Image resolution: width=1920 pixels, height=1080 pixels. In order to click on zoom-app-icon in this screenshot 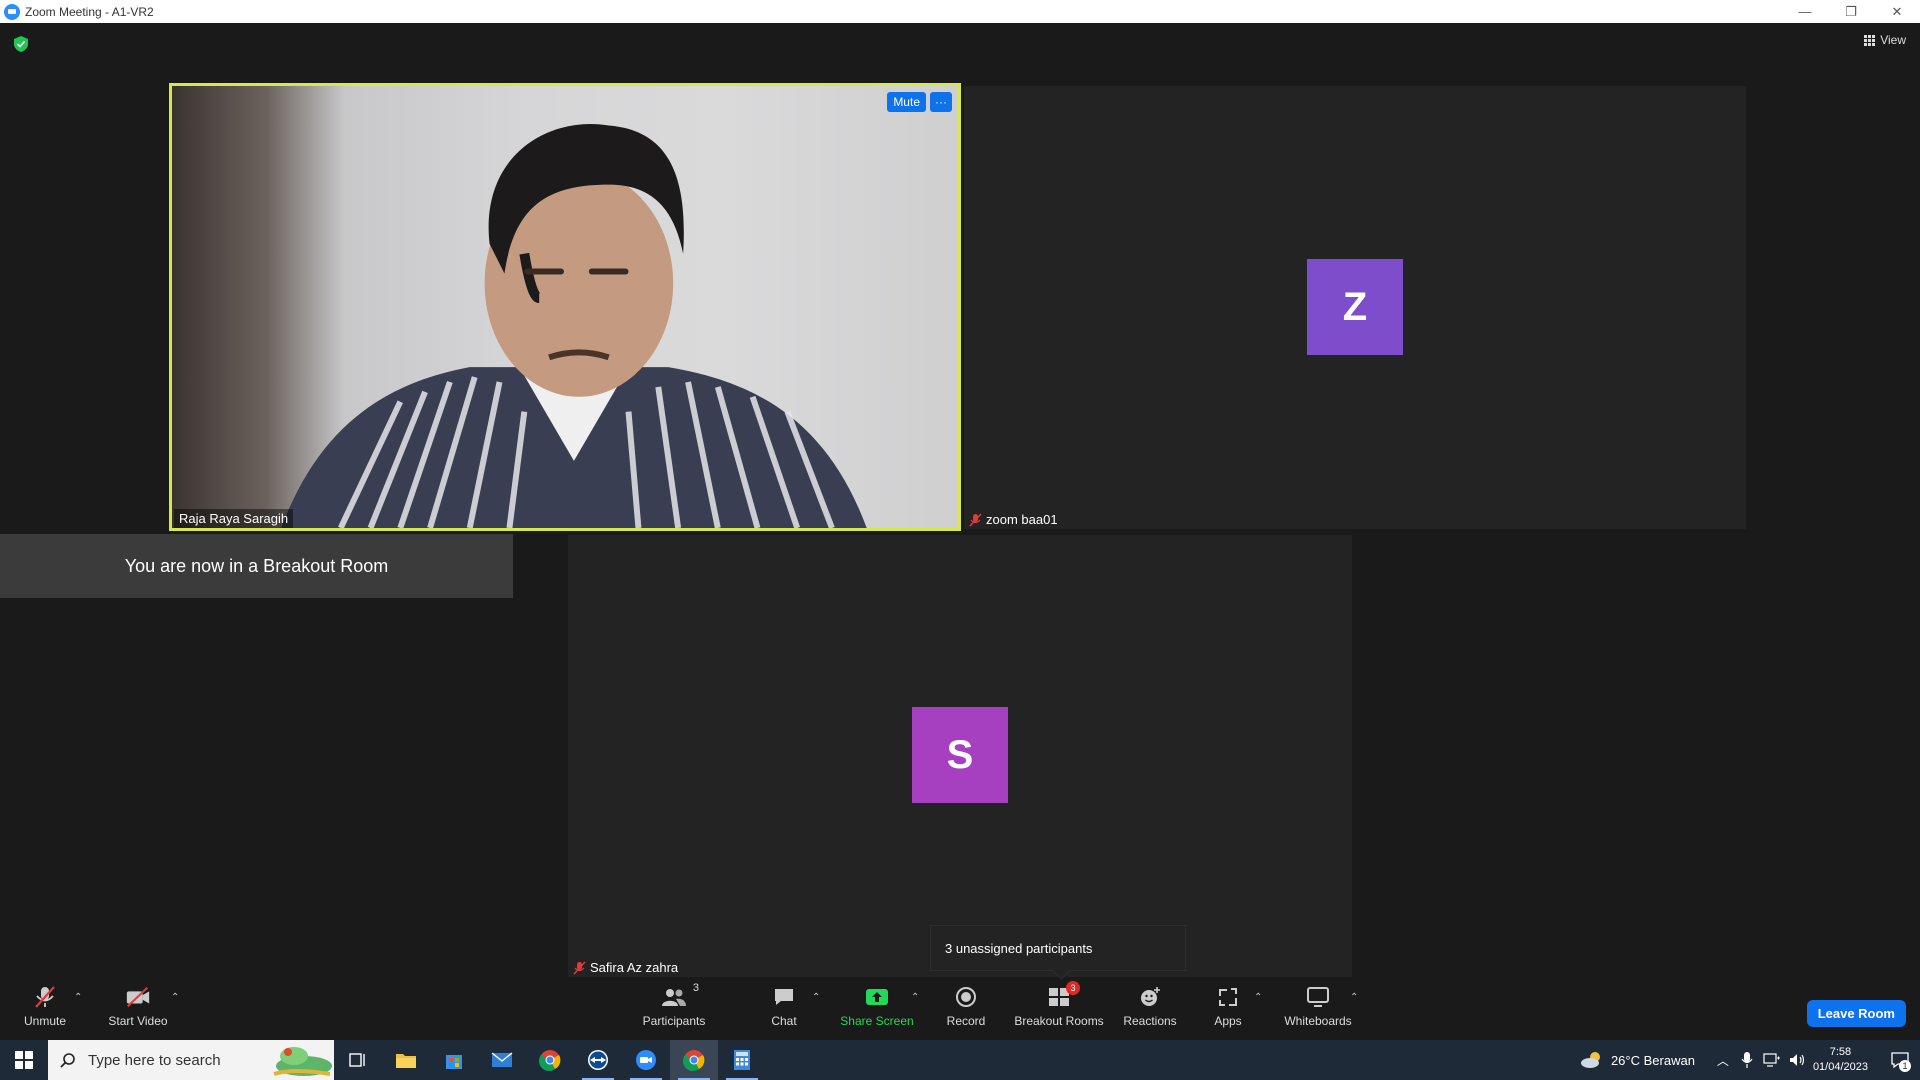, I will do `click(646, 1060)`.